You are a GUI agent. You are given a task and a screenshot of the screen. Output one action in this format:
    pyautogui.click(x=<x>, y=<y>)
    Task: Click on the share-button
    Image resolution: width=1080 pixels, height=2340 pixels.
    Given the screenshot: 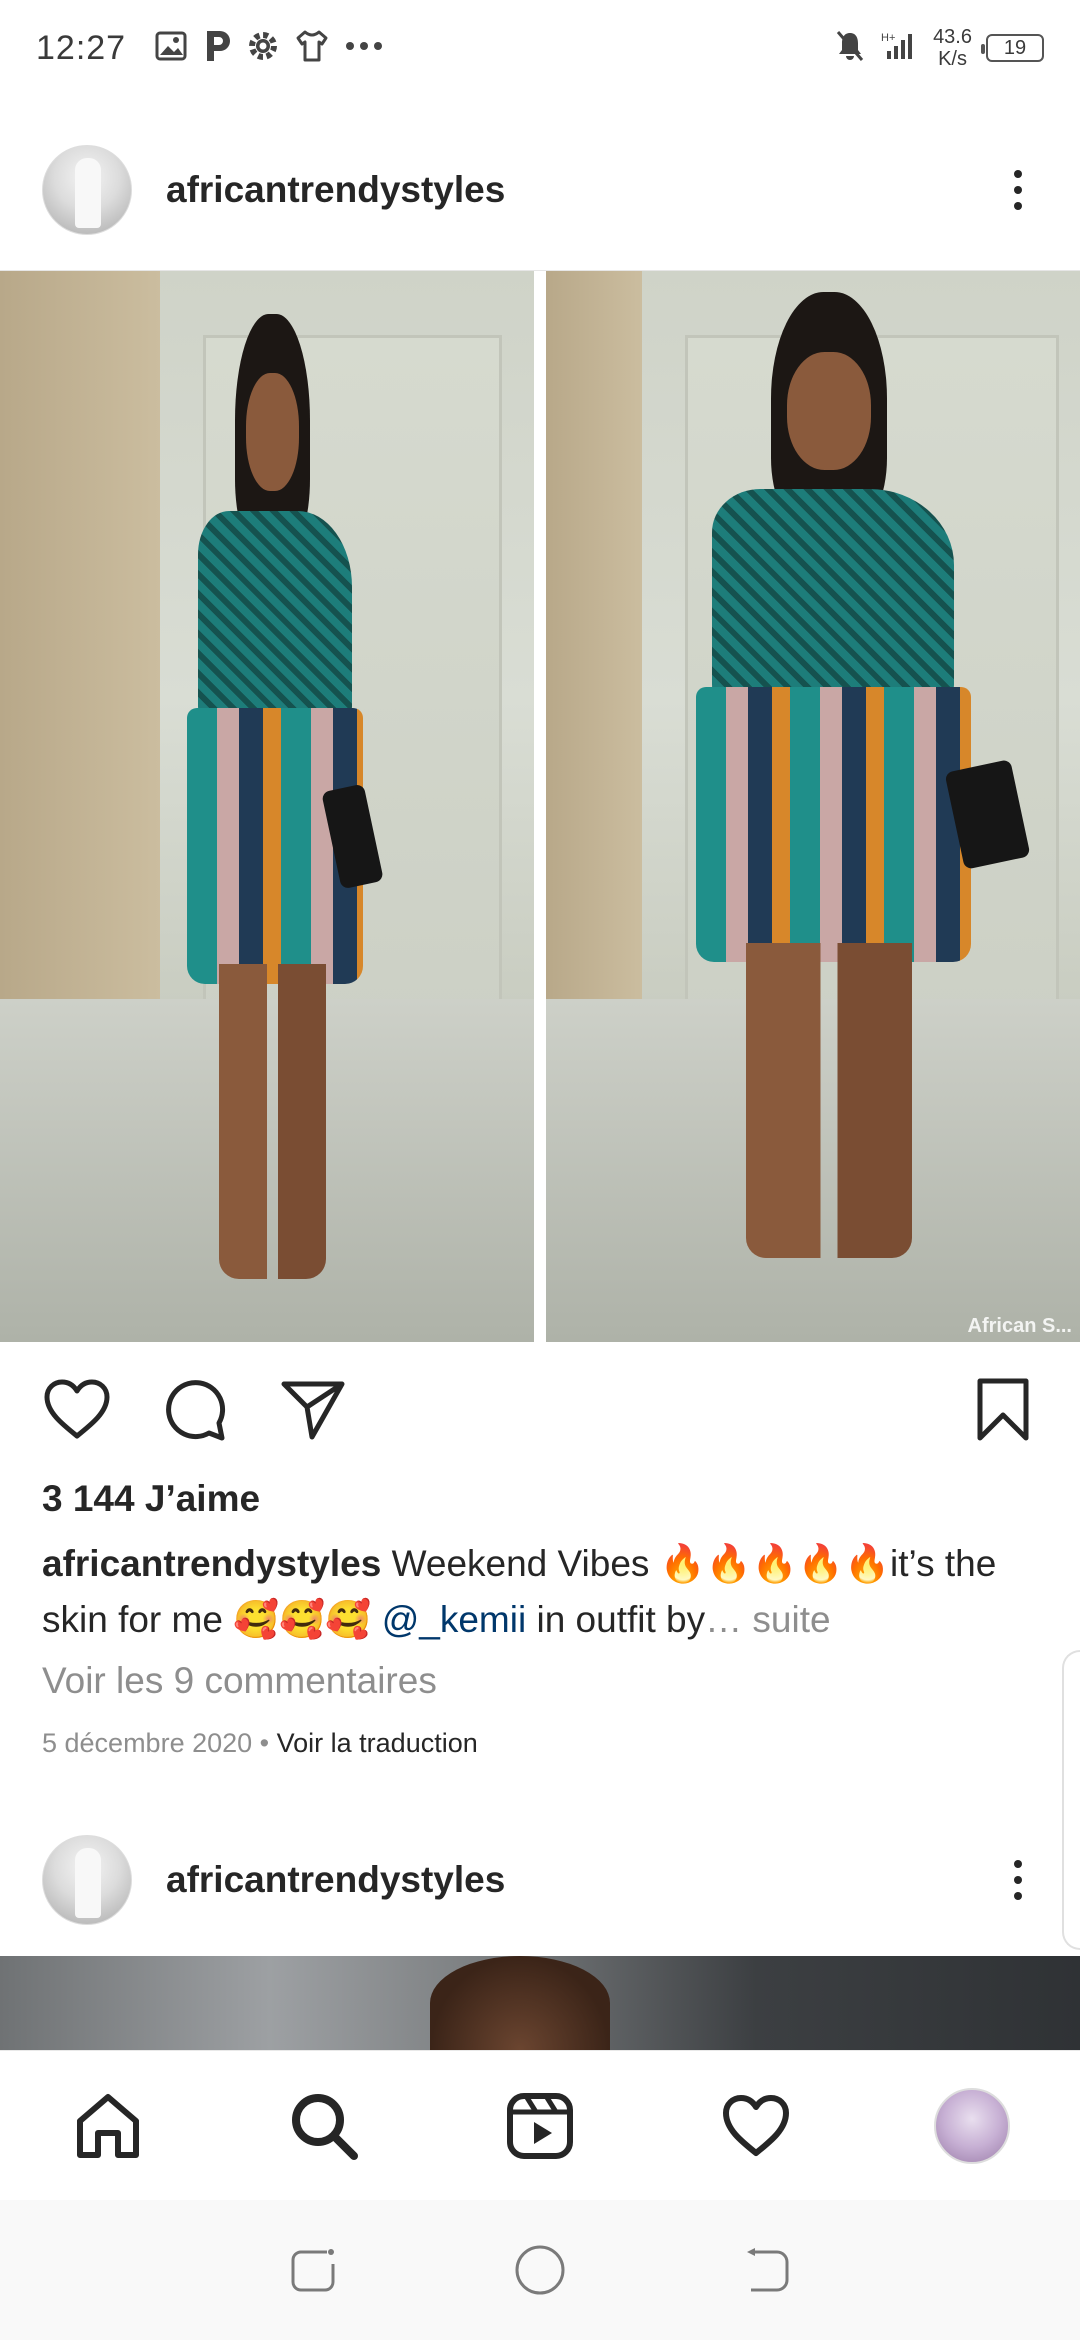 What is the action you would take?
    pyautogui.click(x=313, y=1410)
    